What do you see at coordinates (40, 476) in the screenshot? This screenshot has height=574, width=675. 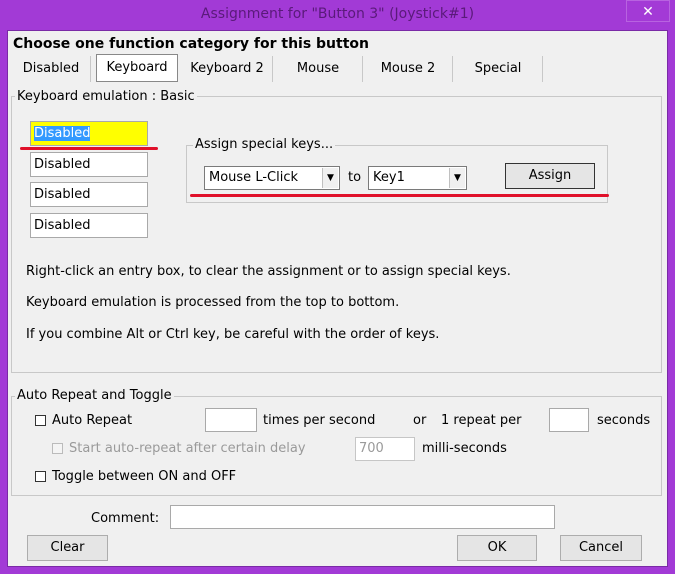 I see `toggle-checkbox` at bounding box center [40, 476].